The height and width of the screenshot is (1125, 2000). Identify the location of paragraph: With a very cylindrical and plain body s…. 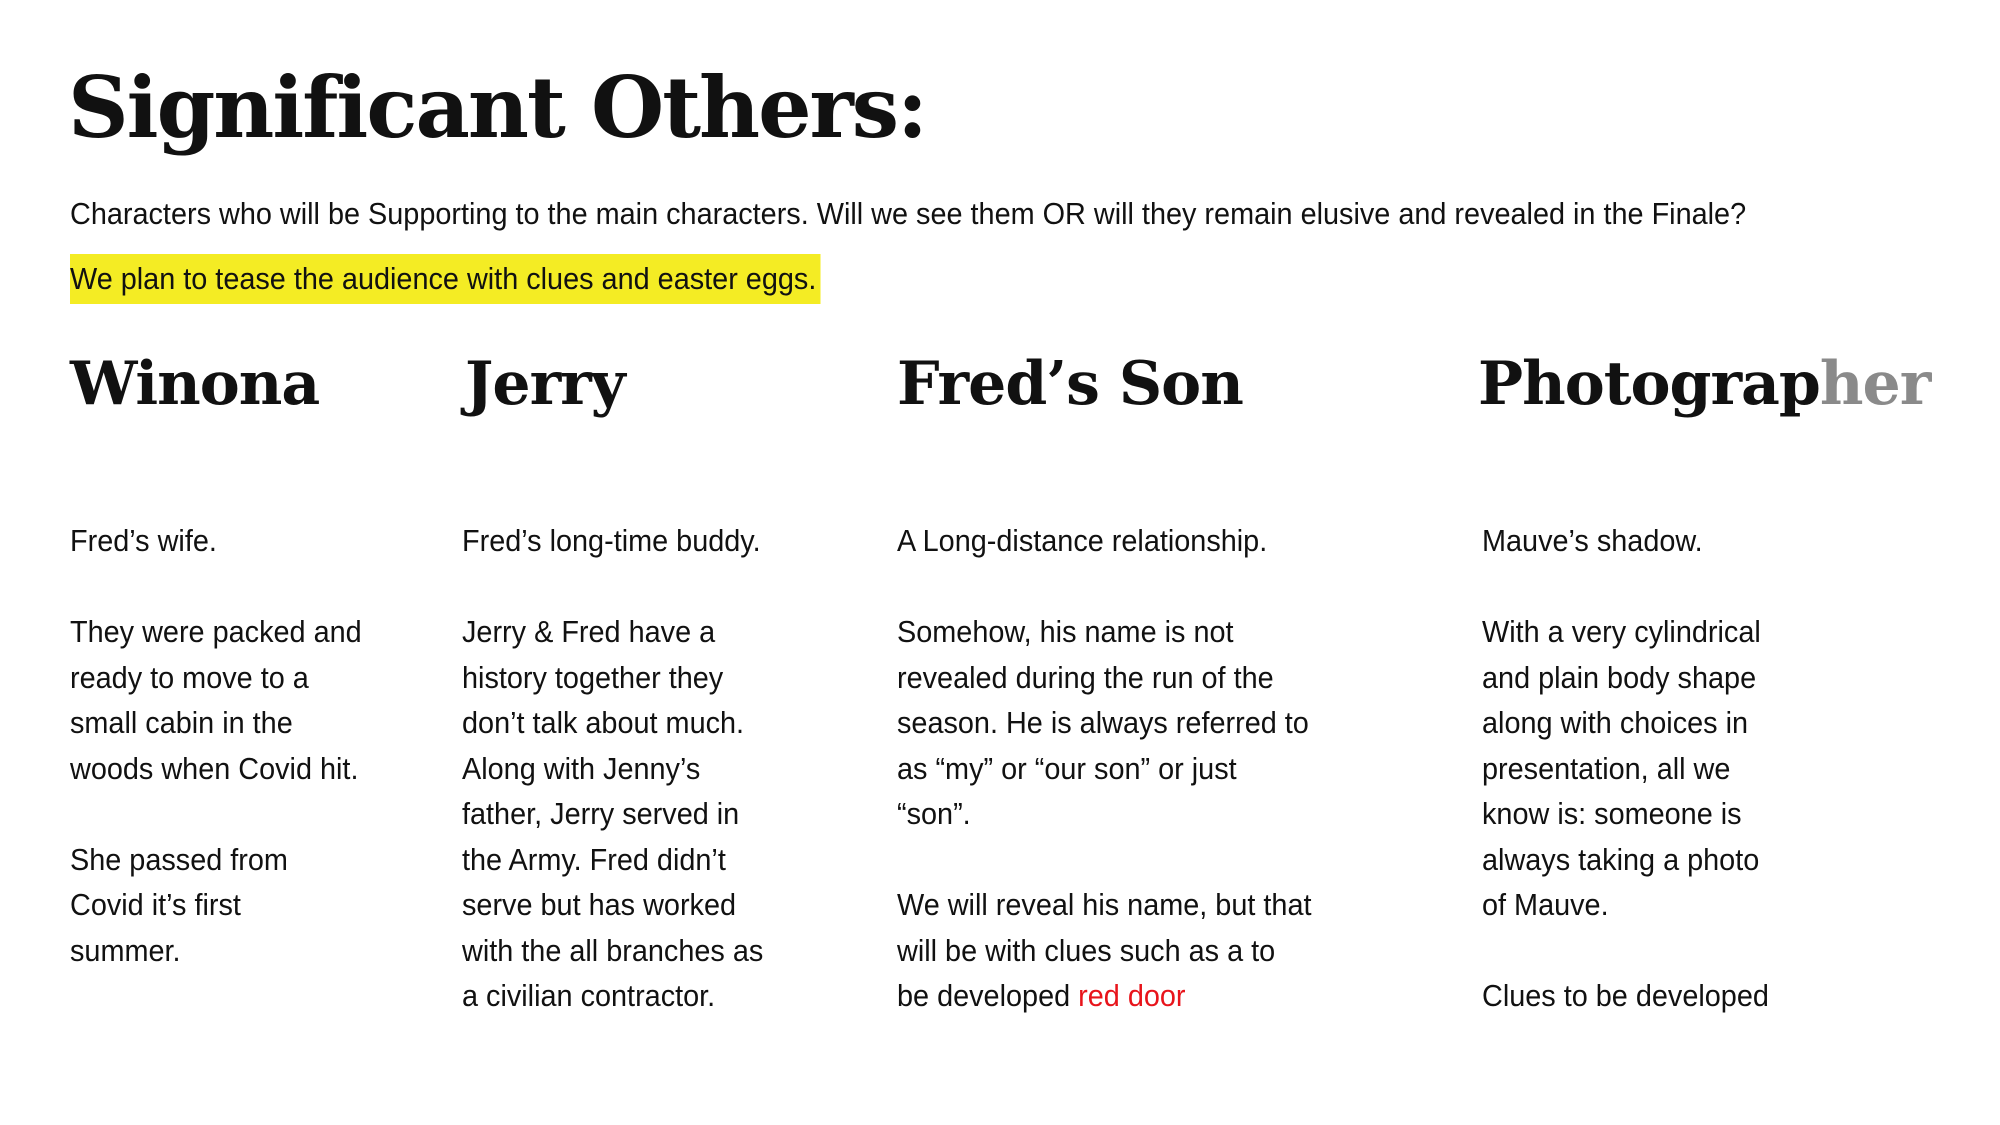
(1625, 768).